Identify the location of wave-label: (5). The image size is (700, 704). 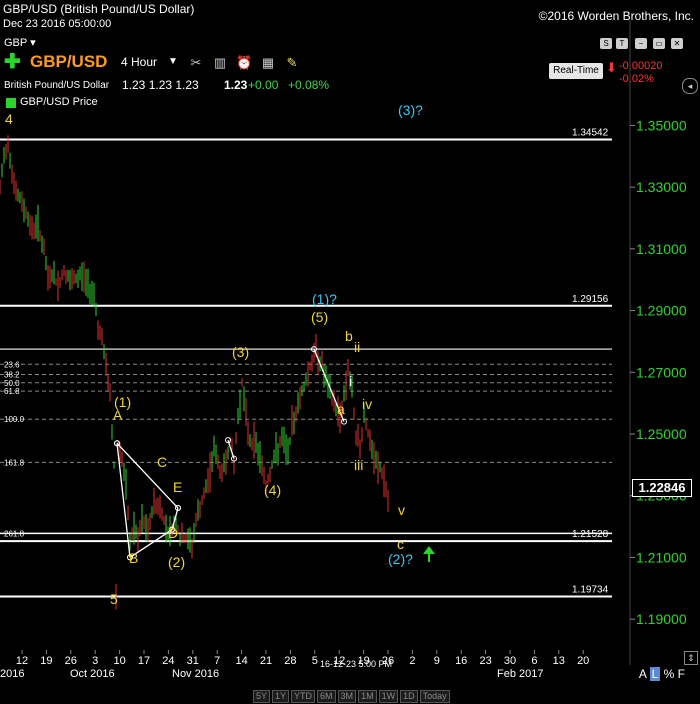
(319, 317).